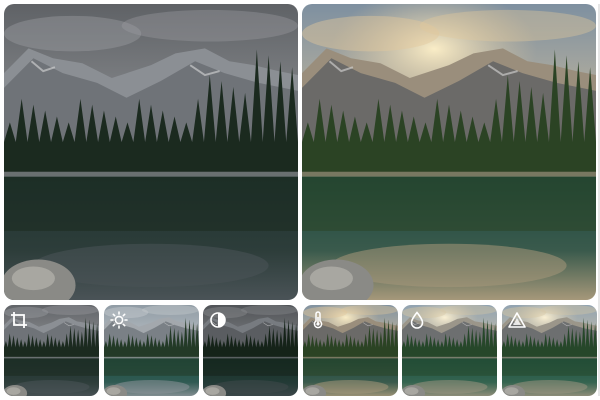  Describe the element at coordinates (318, 320) in the screenshot. I see `thermometer-icon` at that location.